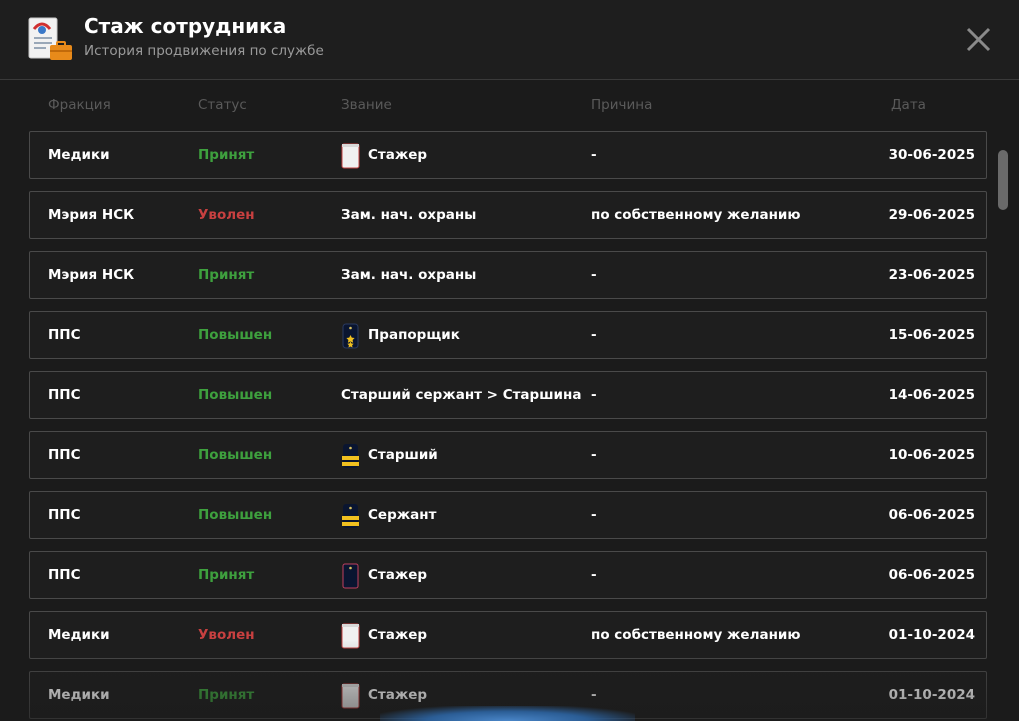 This screenshot has width=1019, height=721. I want to click on employee-record-icon, so click(50, 38).